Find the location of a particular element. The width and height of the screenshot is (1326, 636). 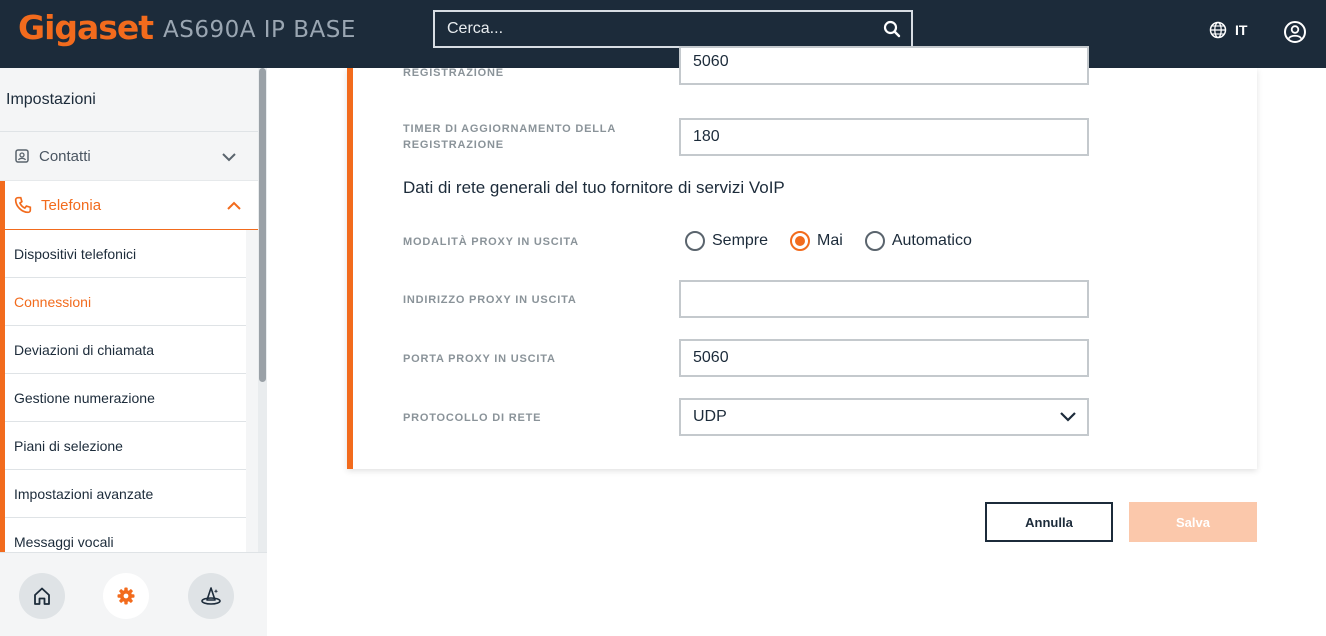

wizard-hat-icon is located at coordinates (211, 596).